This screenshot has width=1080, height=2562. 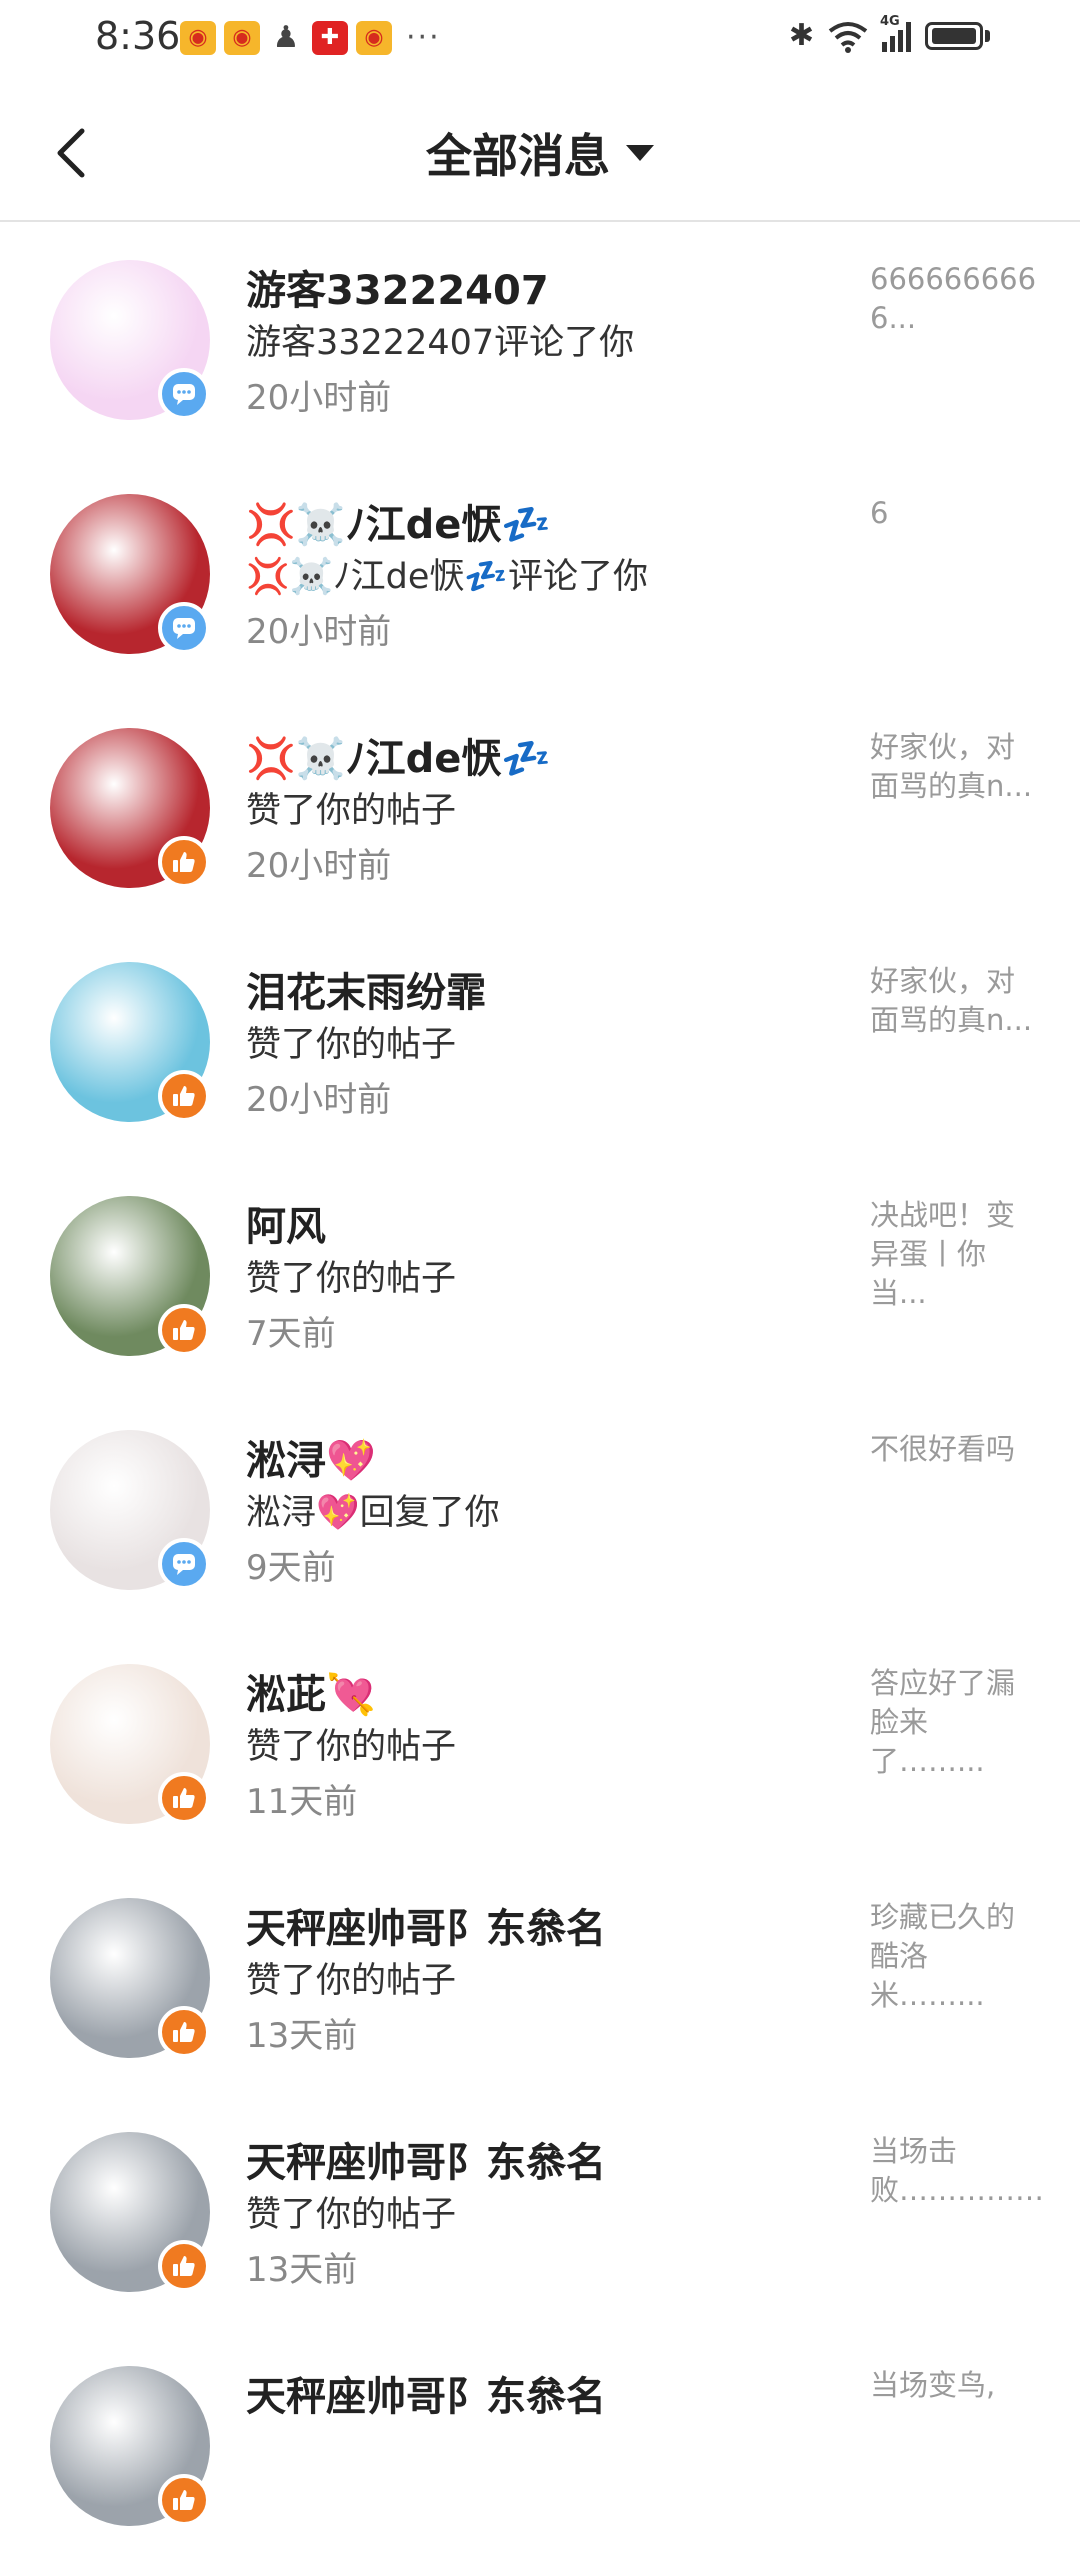 I want to click on wifi-icon, so click(x=848, y=37).